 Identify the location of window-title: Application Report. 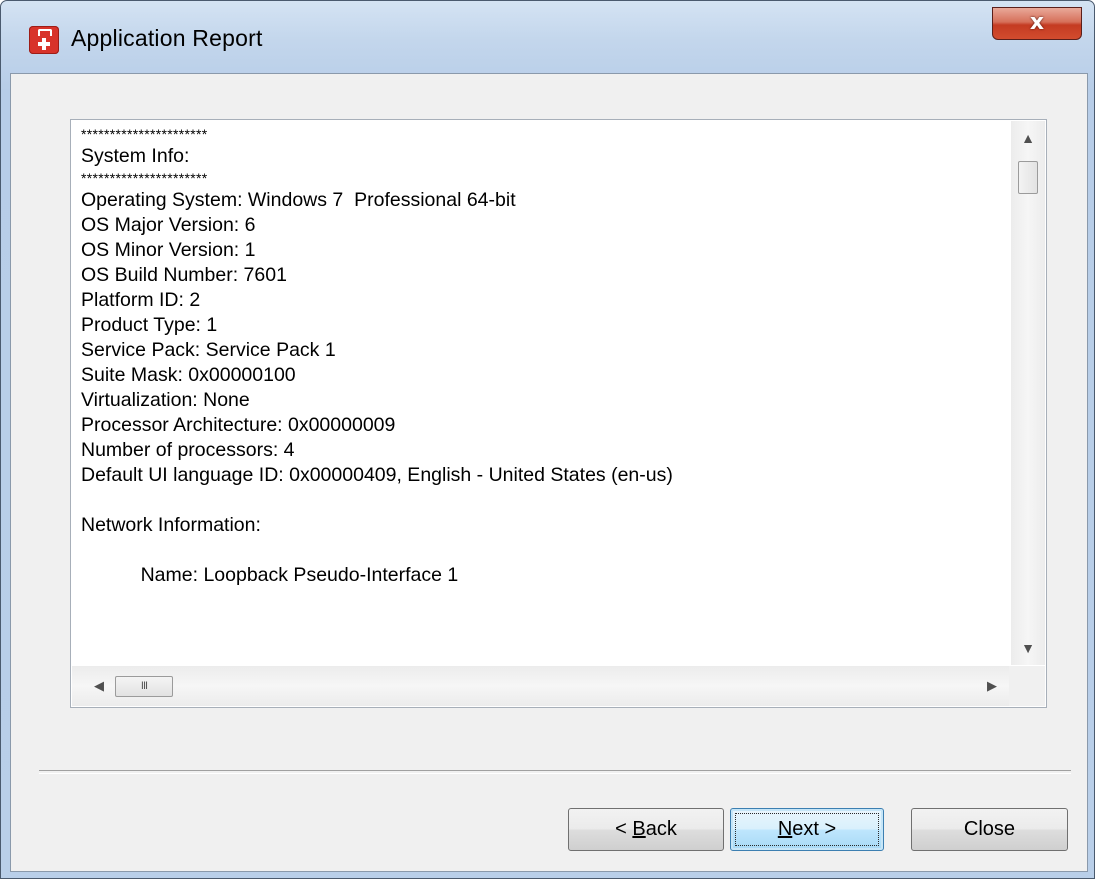
(167, 38).